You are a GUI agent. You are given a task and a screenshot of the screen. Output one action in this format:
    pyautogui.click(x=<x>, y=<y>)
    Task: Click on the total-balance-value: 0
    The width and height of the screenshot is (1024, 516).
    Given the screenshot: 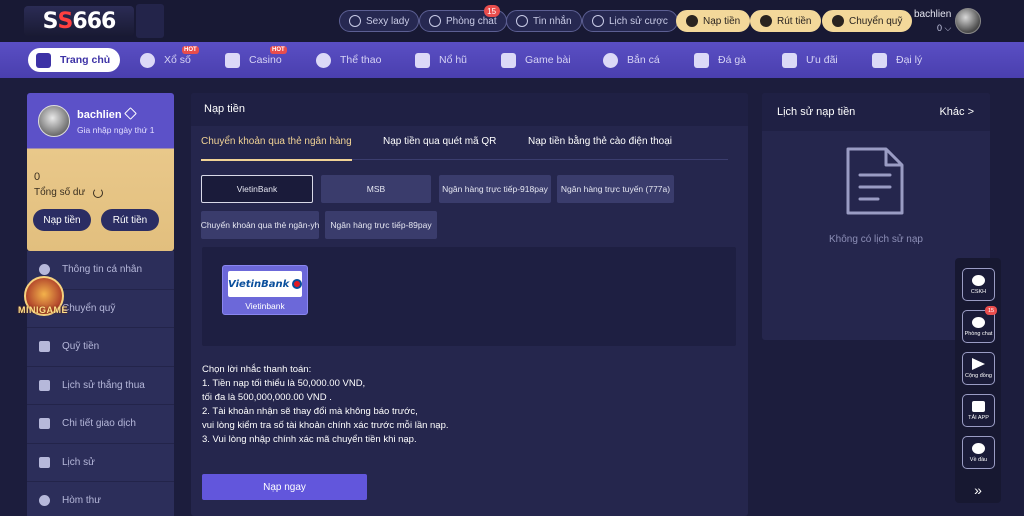 What is the action you would take?
    pyautogui.click(x=37, y=177)
    